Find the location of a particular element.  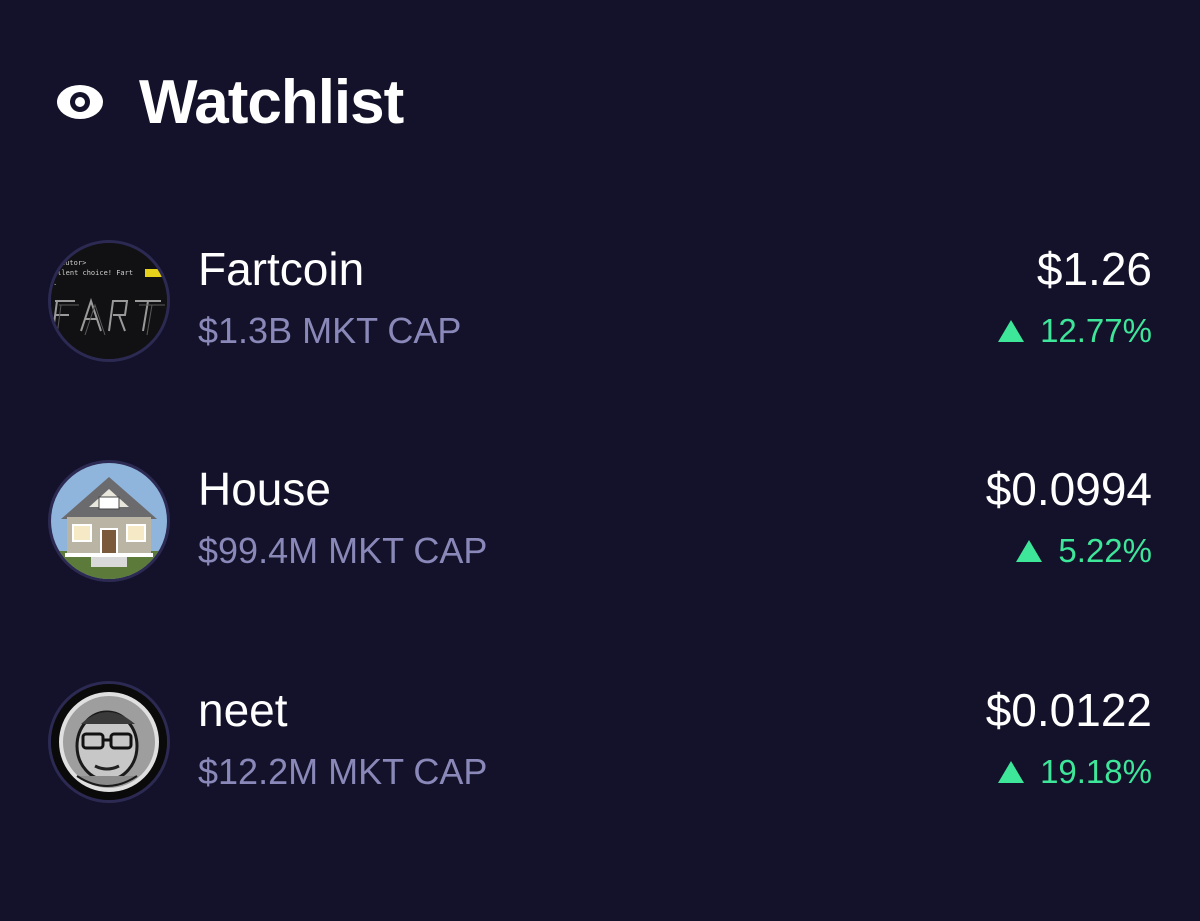

price-change-value: 12.77% is located at coordinates (1096, 330).